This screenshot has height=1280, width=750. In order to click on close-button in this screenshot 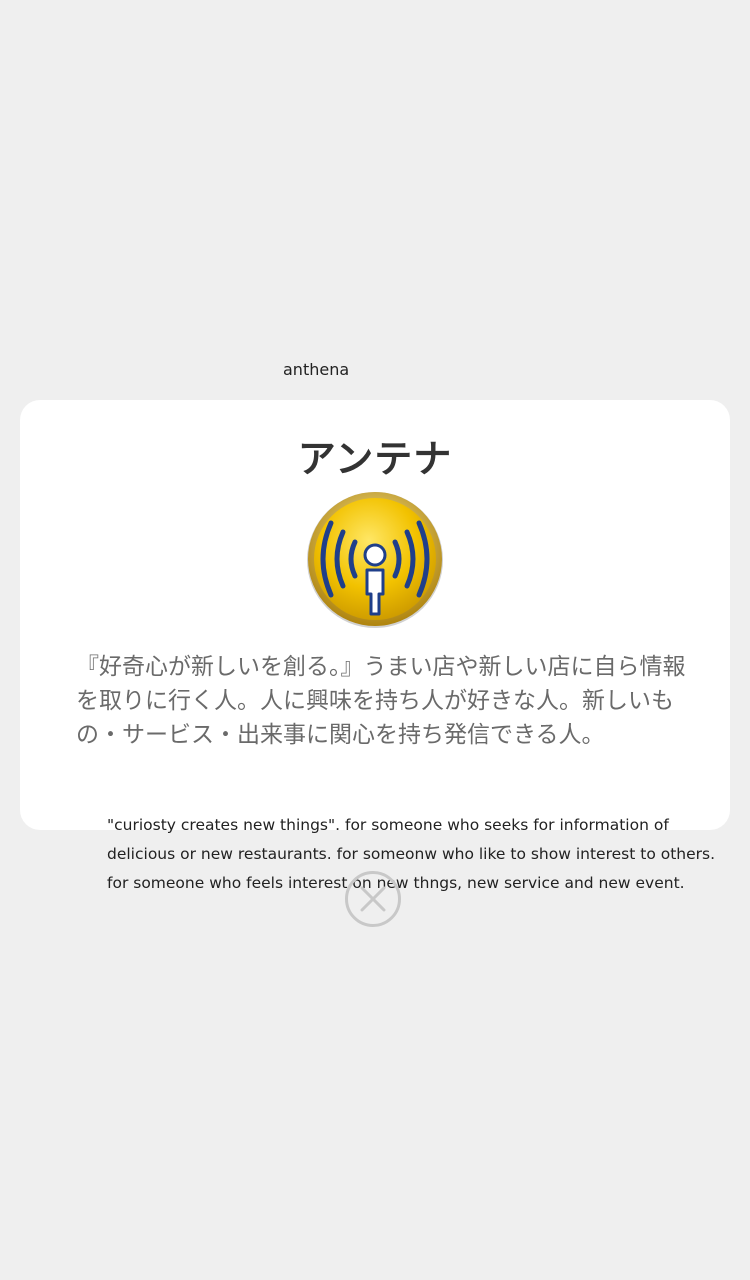, I will do `click(373, 899)`.